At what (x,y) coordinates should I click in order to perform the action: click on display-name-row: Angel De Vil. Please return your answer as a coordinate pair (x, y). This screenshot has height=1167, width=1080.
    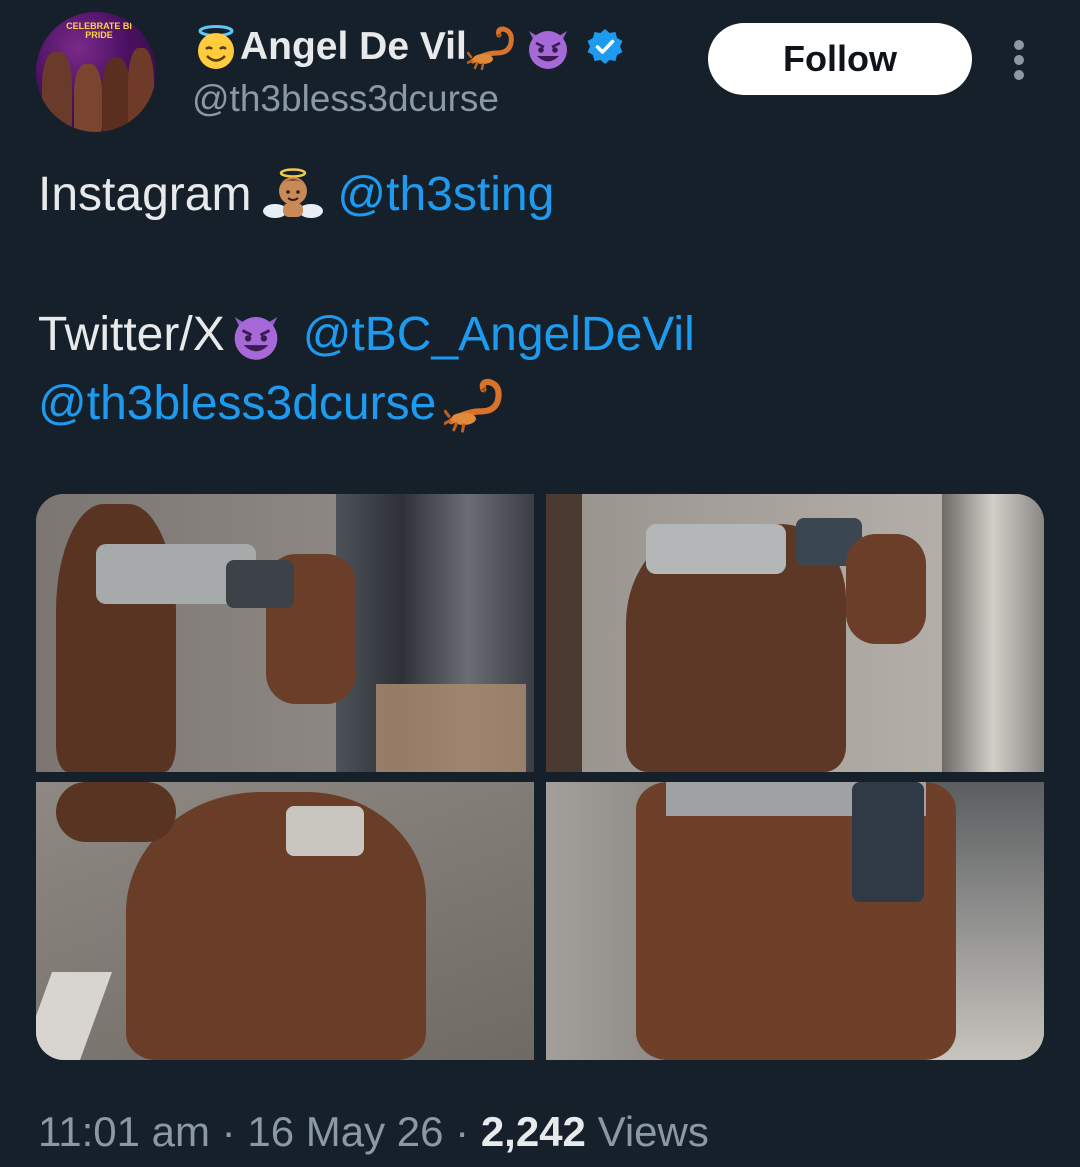
    Looking at the image, I should click on (408, 47).